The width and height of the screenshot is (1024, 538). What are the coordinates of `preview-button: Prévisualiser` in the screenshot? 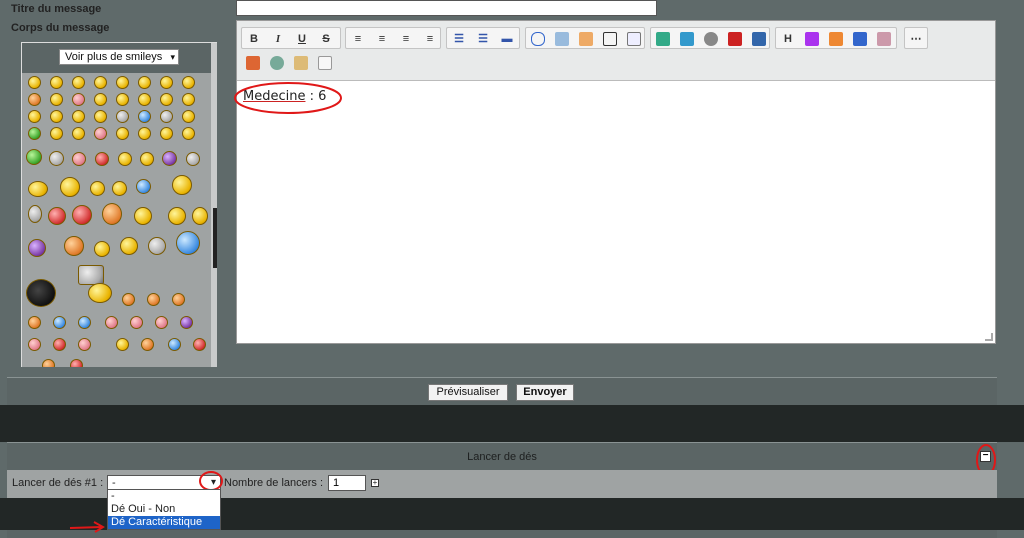 It's located at (468, 392).